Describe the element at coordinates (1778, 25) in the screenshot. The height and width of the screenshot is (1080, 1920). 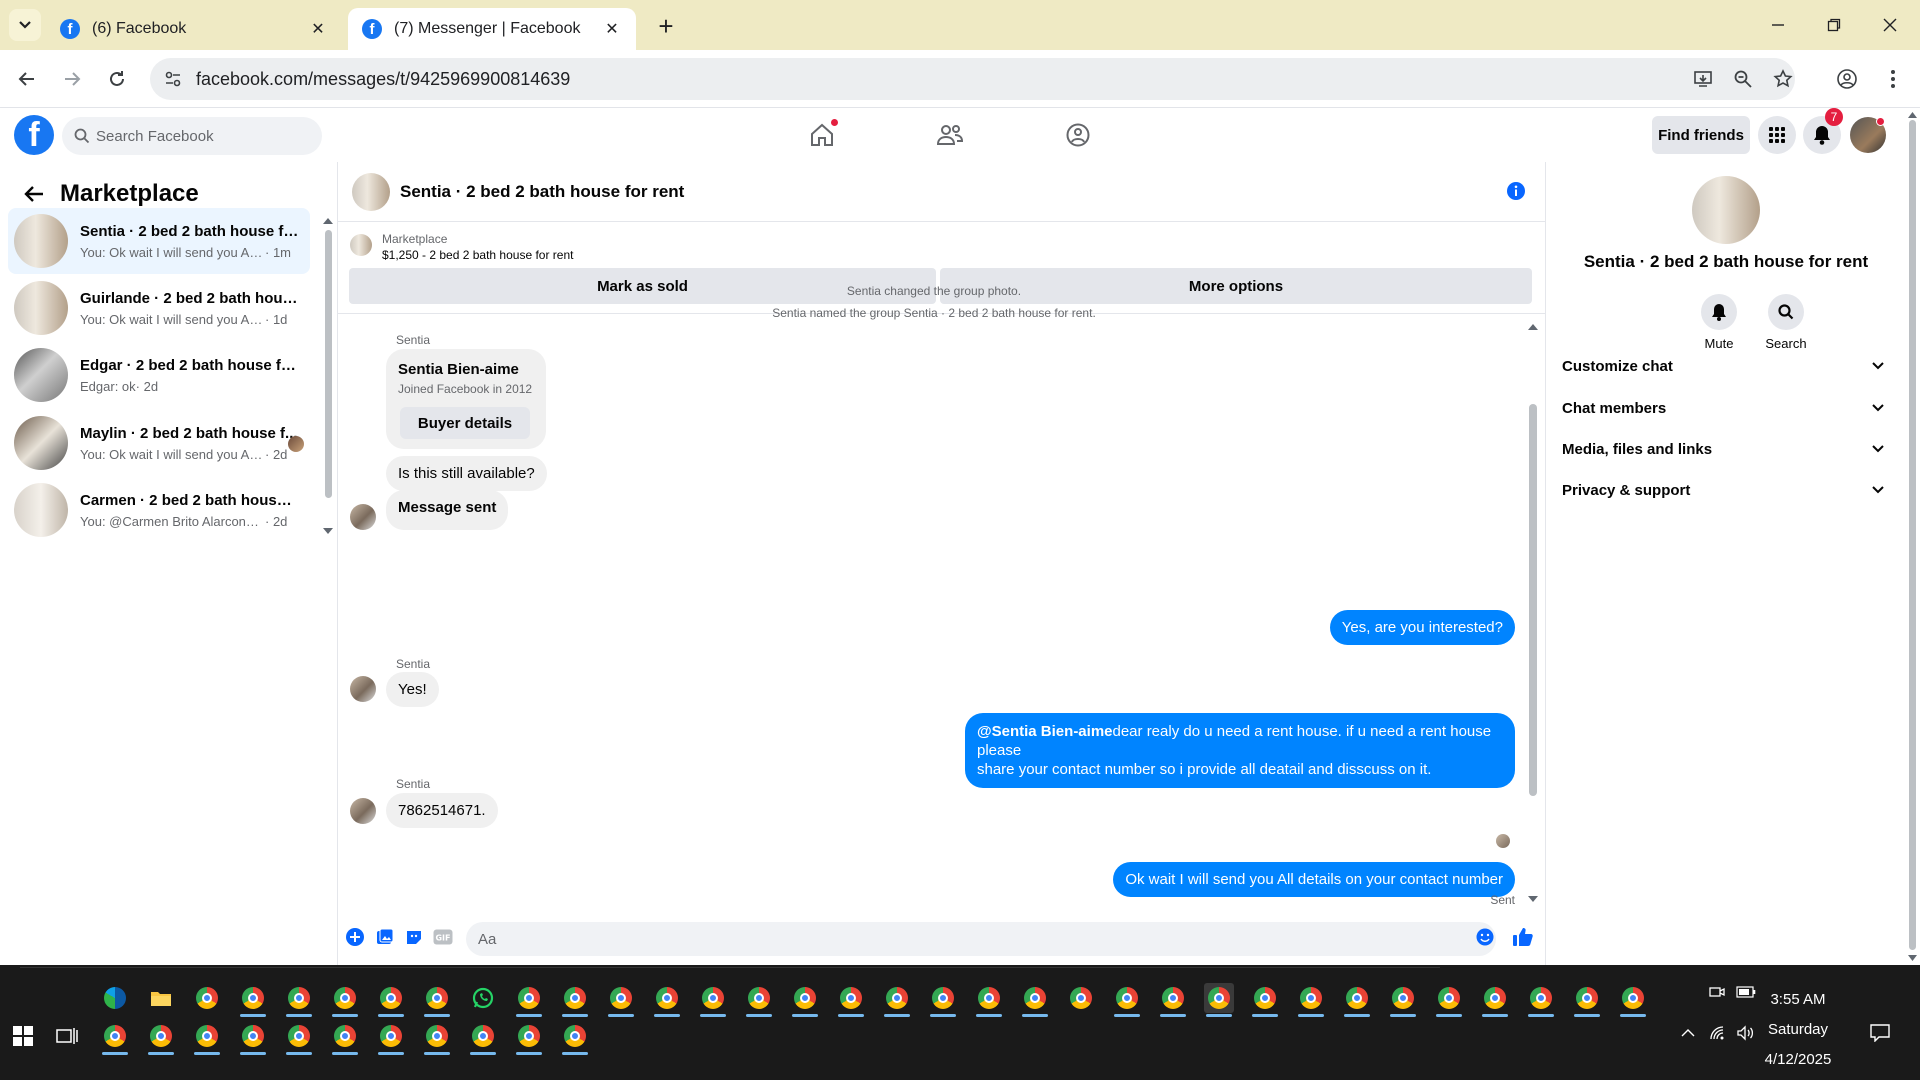
I see `minimize-window-button` at that location.